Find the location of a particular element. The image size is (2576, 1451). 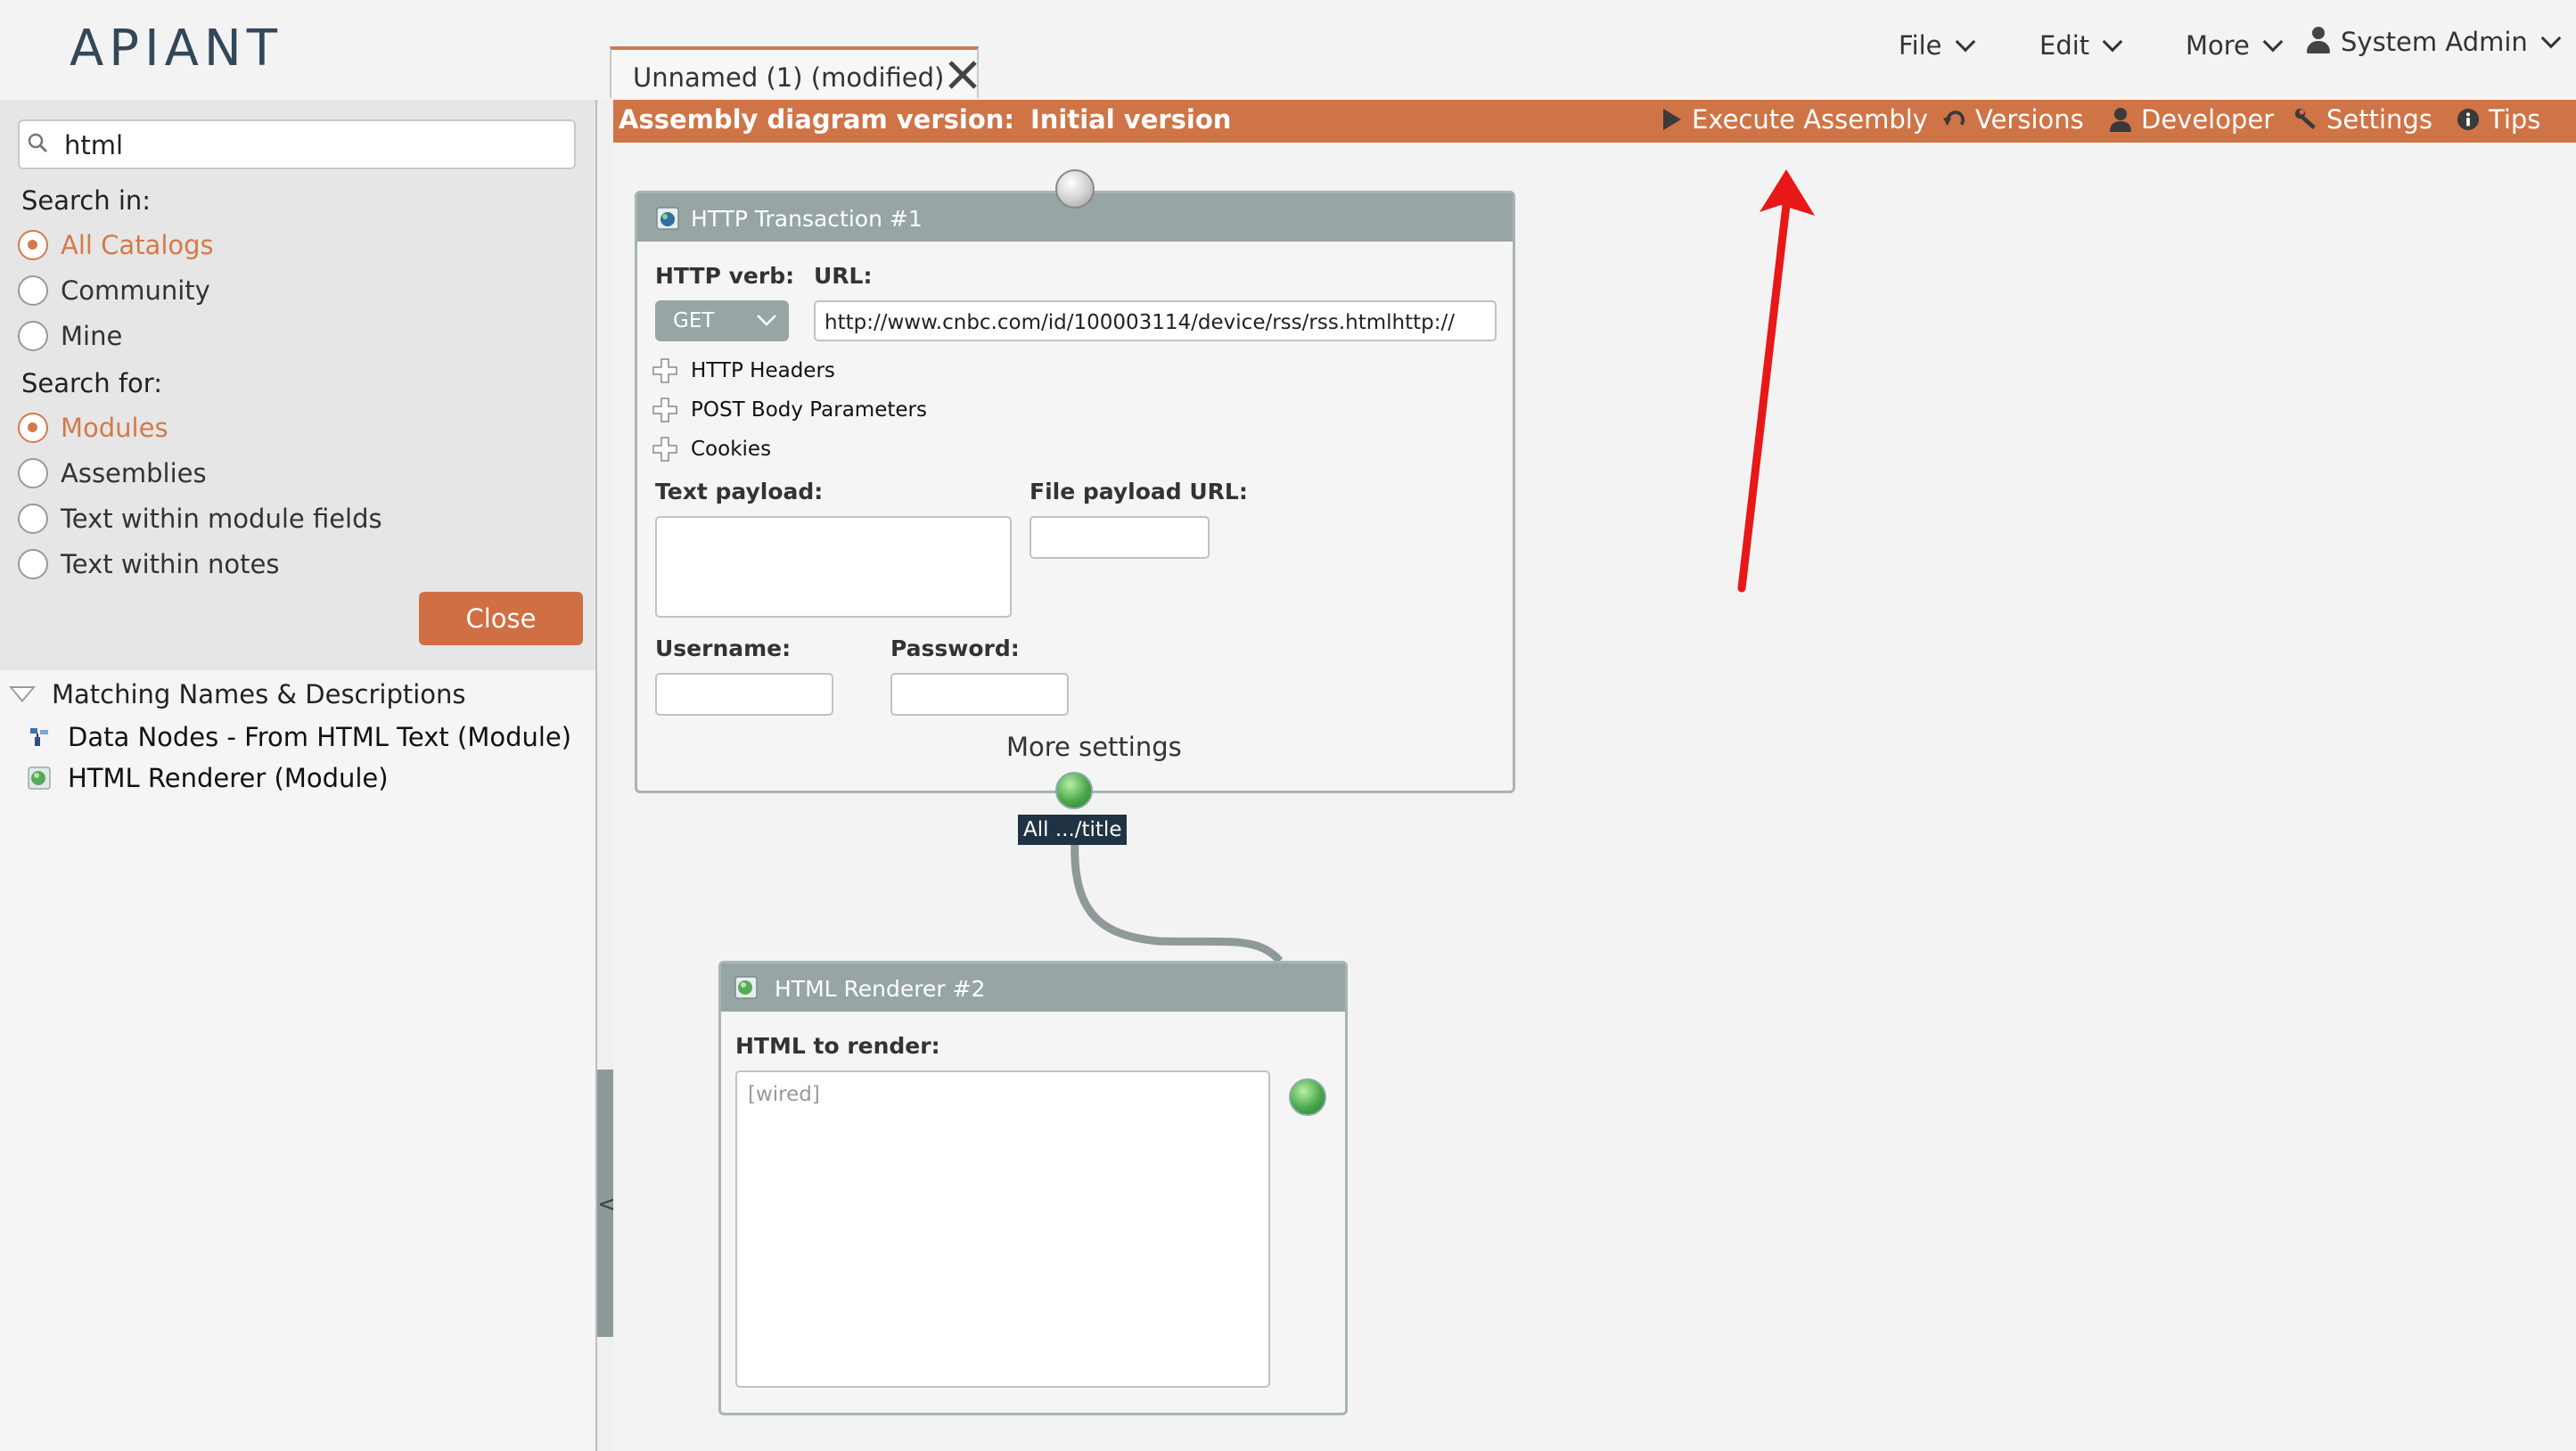

http-verb-value: GET is located at coordinates (694, 320).